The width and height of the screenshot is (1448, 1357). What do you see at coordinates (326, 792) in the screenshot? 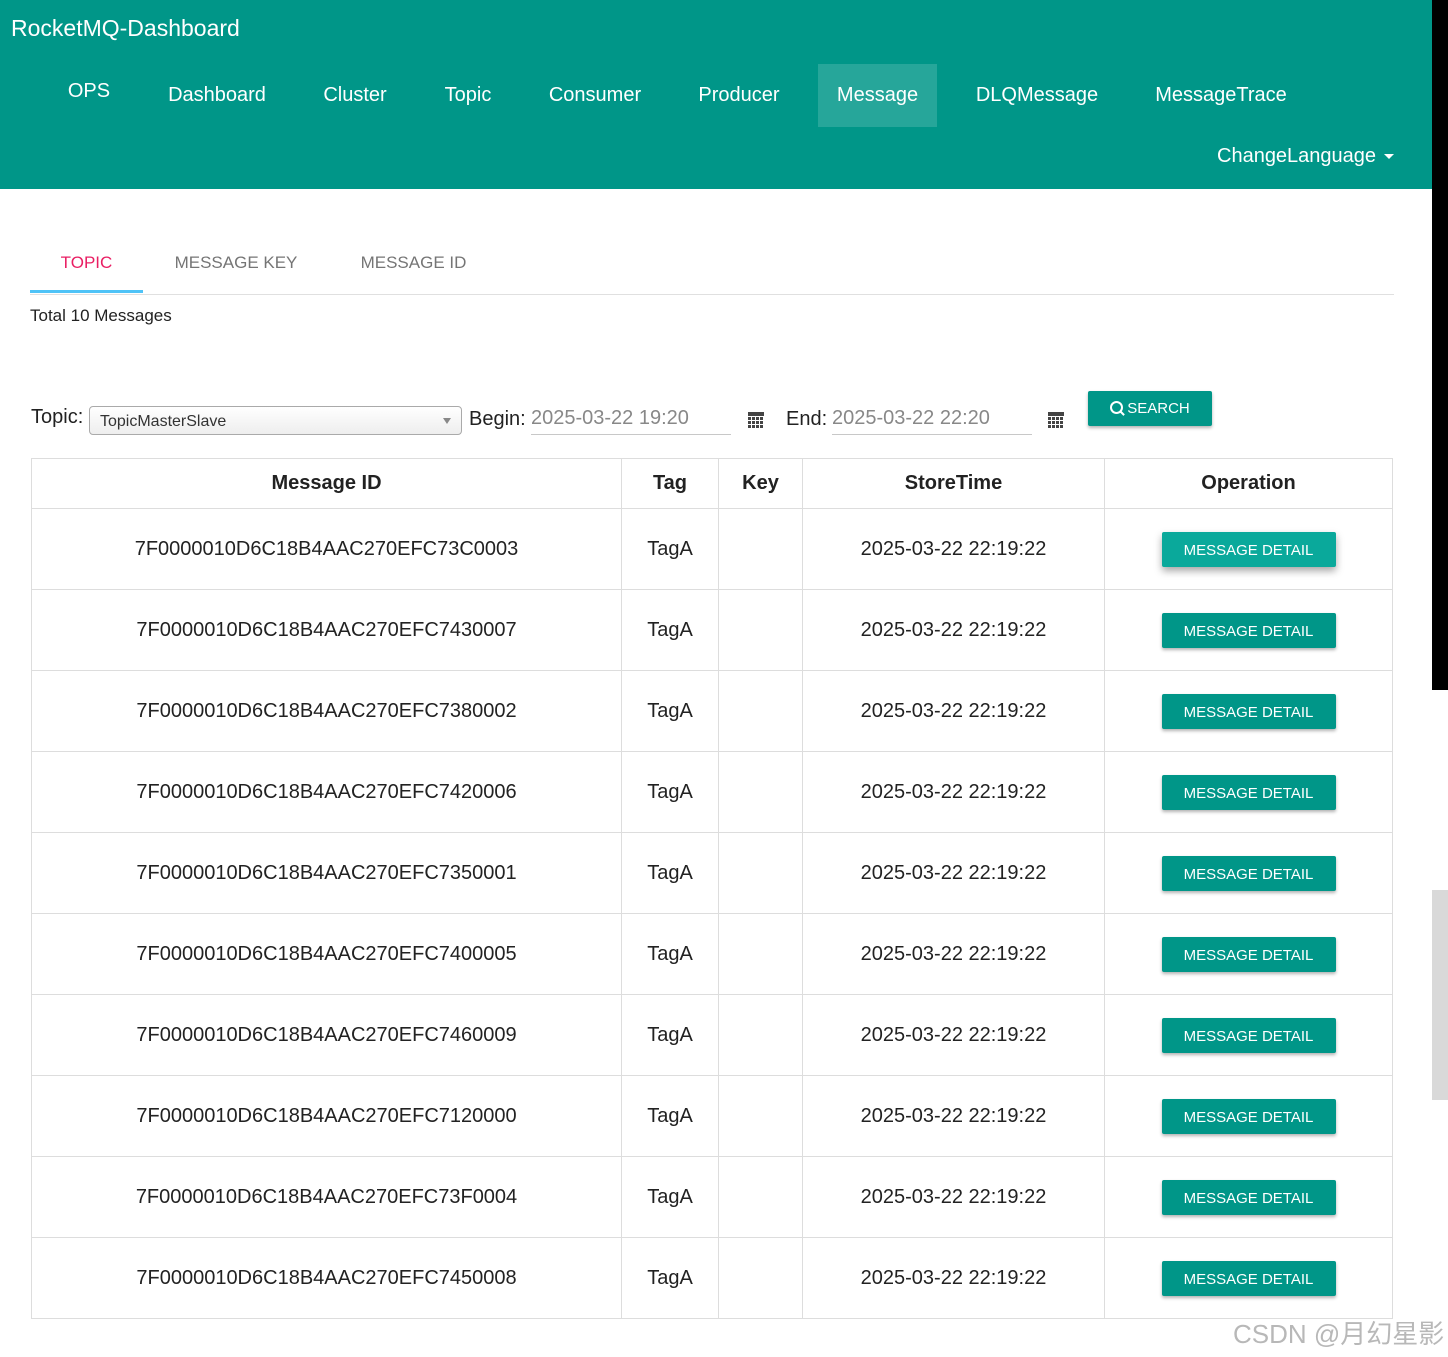
I see `cell-message-id: 7F0000010D6C18B4AAC270EFC7420006` at bounding box center [326, 792].